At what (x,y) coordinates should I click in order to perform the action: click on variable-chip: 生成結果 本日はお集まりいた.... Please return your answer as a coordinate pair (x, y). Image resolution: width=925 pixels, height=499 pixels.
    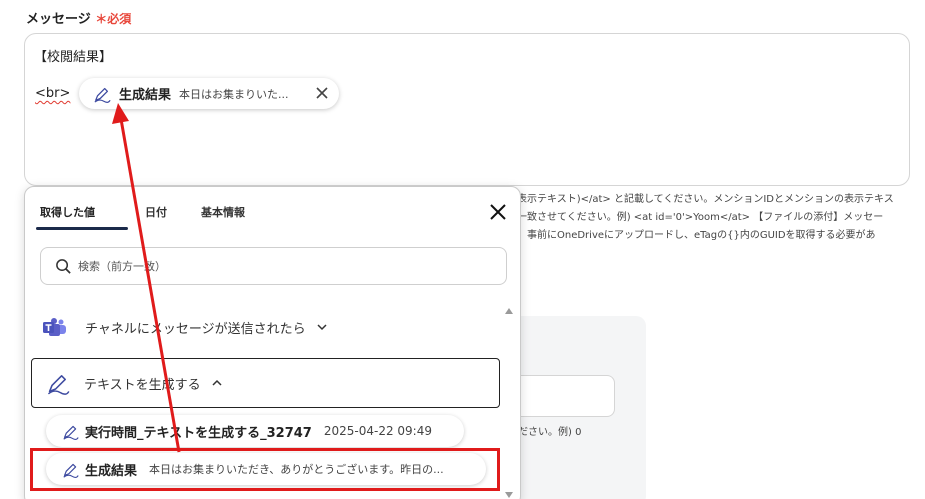
    Looking at the image, I should click on (209, 93).